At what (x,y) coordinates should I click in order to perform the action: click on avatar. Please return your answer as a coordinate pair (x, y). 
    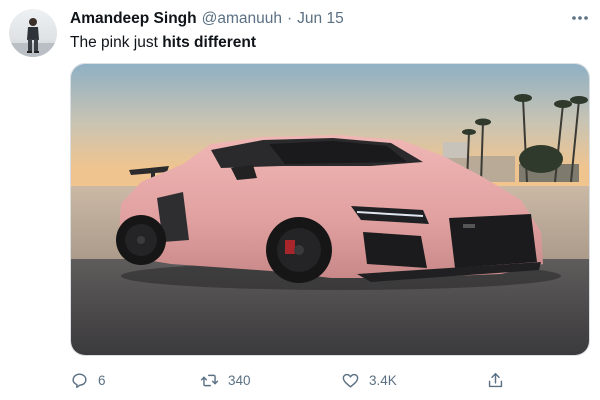
    Looking at the image, I should click on (33, 33).